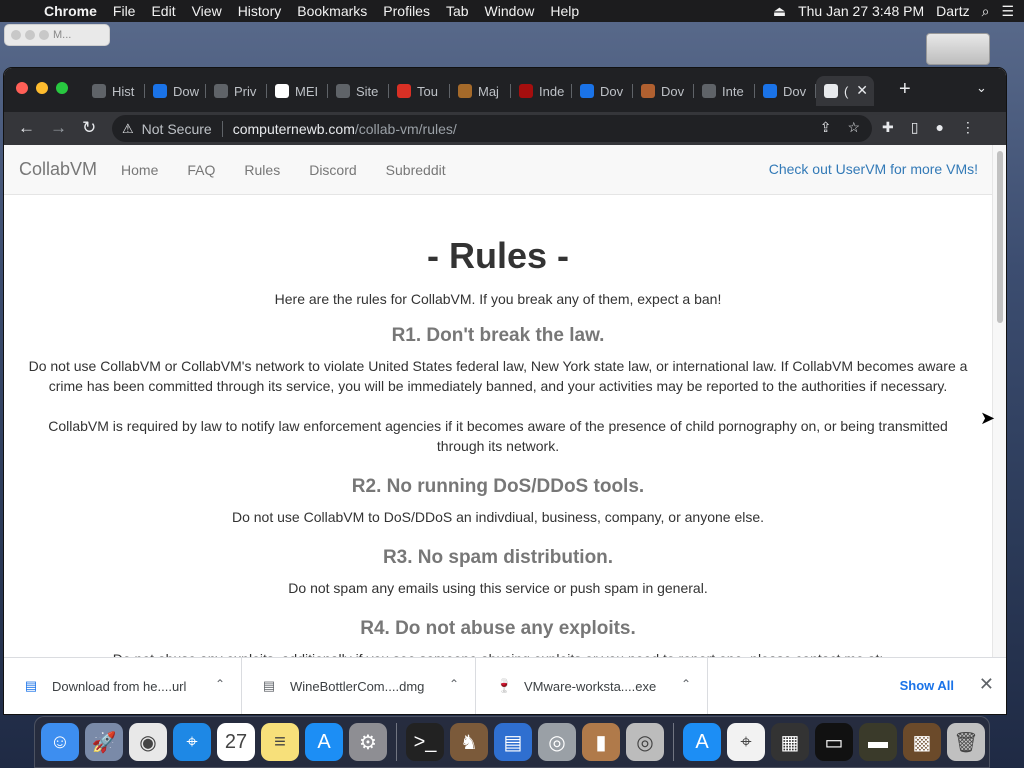 The height and width of the screenshot is (768, 1024). What do you see at coordinates (139, 170) in the screenshot?
I see `nav-home: Home` at bounding box center [139, 170].